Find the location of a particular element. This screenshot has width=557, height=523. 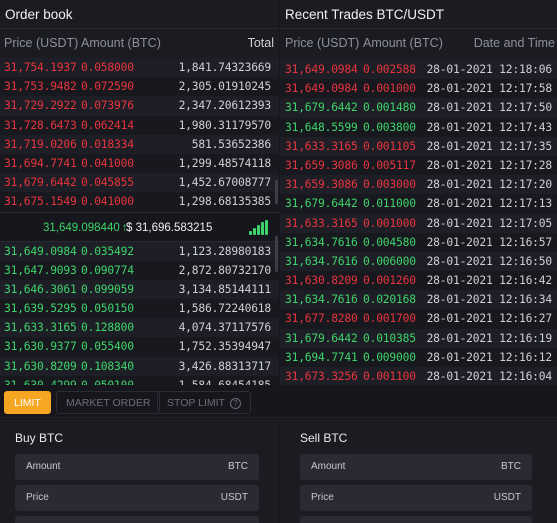

trade-time: 28-01-2021 12:18:06 is located at coordinates (489, 69).